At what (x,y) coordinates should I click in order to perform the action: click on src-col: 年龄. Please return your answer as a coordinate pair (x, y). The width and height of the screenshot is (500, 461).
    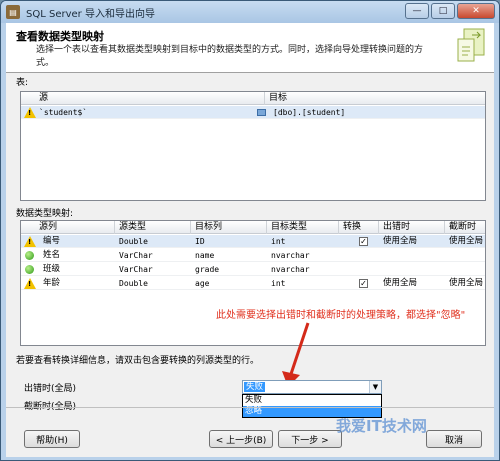
    Looking at the image, I should click on (52, 283).